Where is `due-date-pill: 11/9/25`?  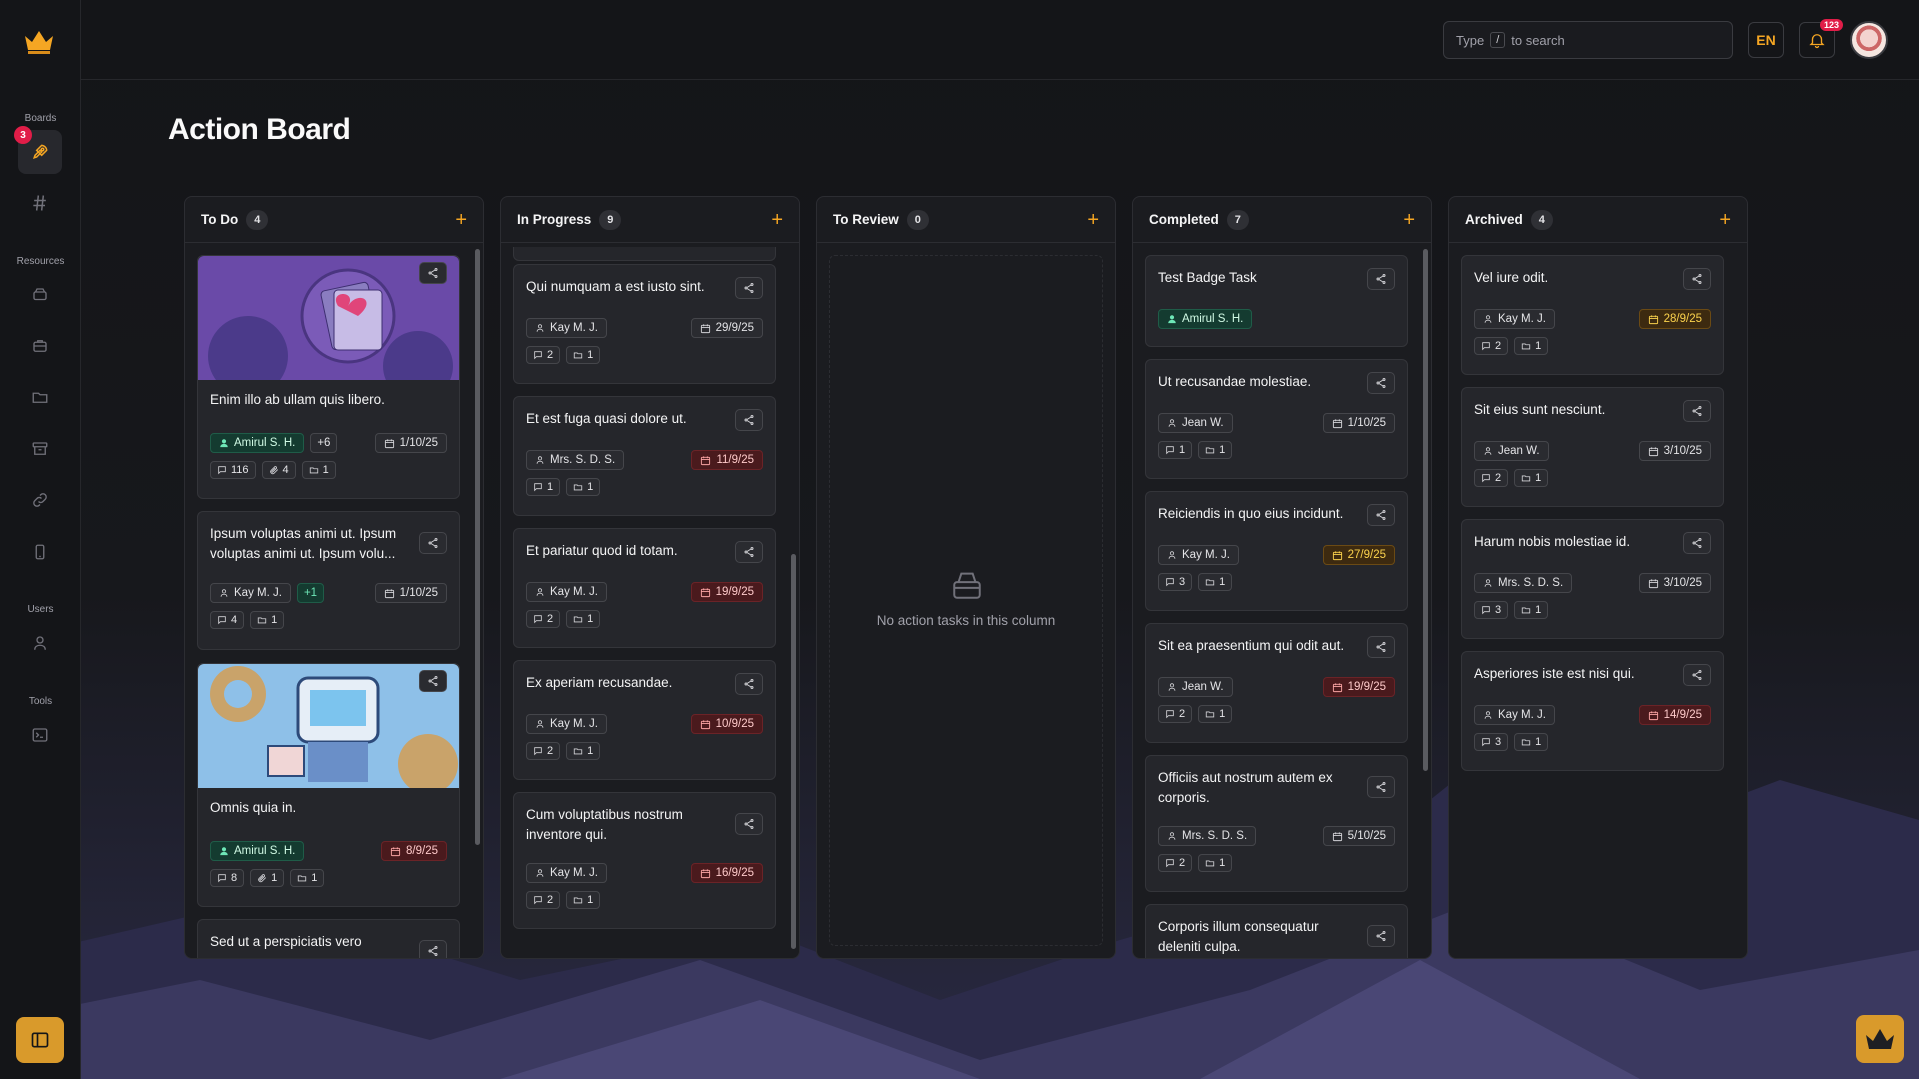
due-date-pill: 11/9/25 is located at coordinates (727, 460).